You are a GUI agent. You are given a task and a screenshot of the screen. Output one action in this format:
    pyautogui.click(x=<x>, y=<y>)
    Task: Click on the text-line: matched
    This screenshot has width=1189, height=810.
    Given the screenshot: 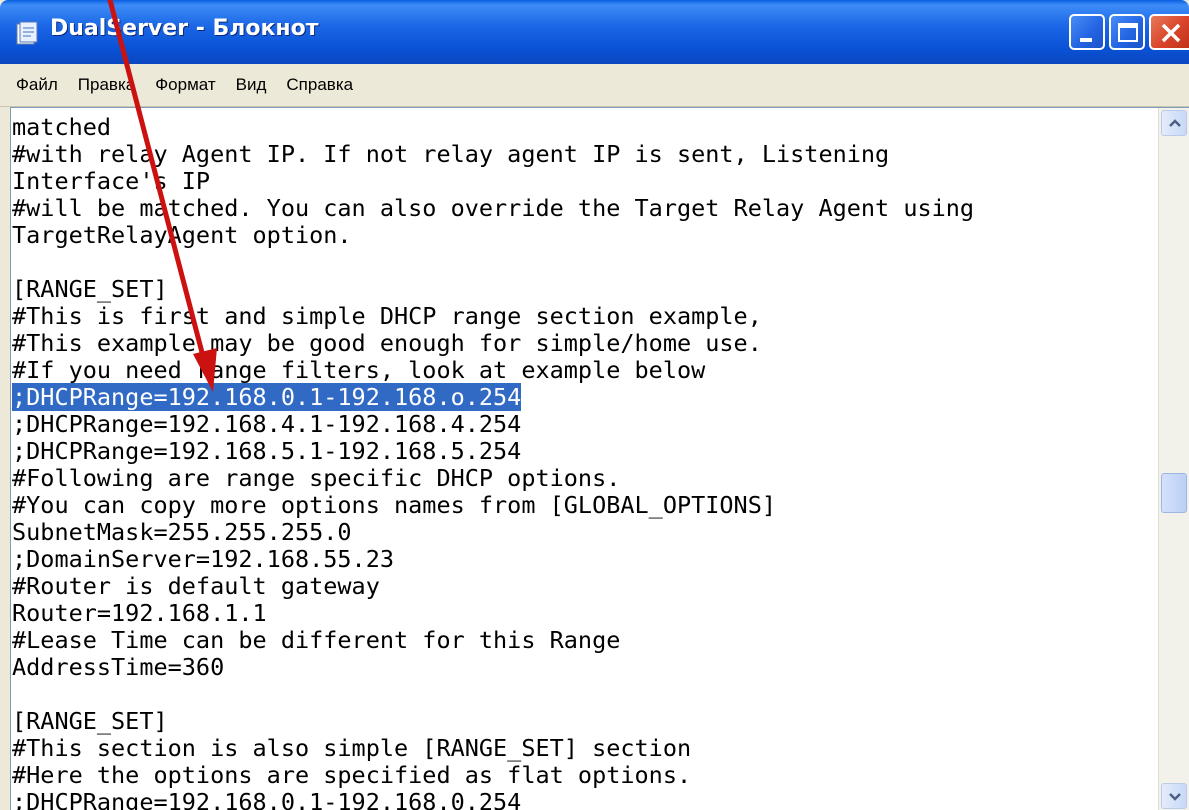 What is the action you would take?
    pyautogui.click(x=586, y=127)
    